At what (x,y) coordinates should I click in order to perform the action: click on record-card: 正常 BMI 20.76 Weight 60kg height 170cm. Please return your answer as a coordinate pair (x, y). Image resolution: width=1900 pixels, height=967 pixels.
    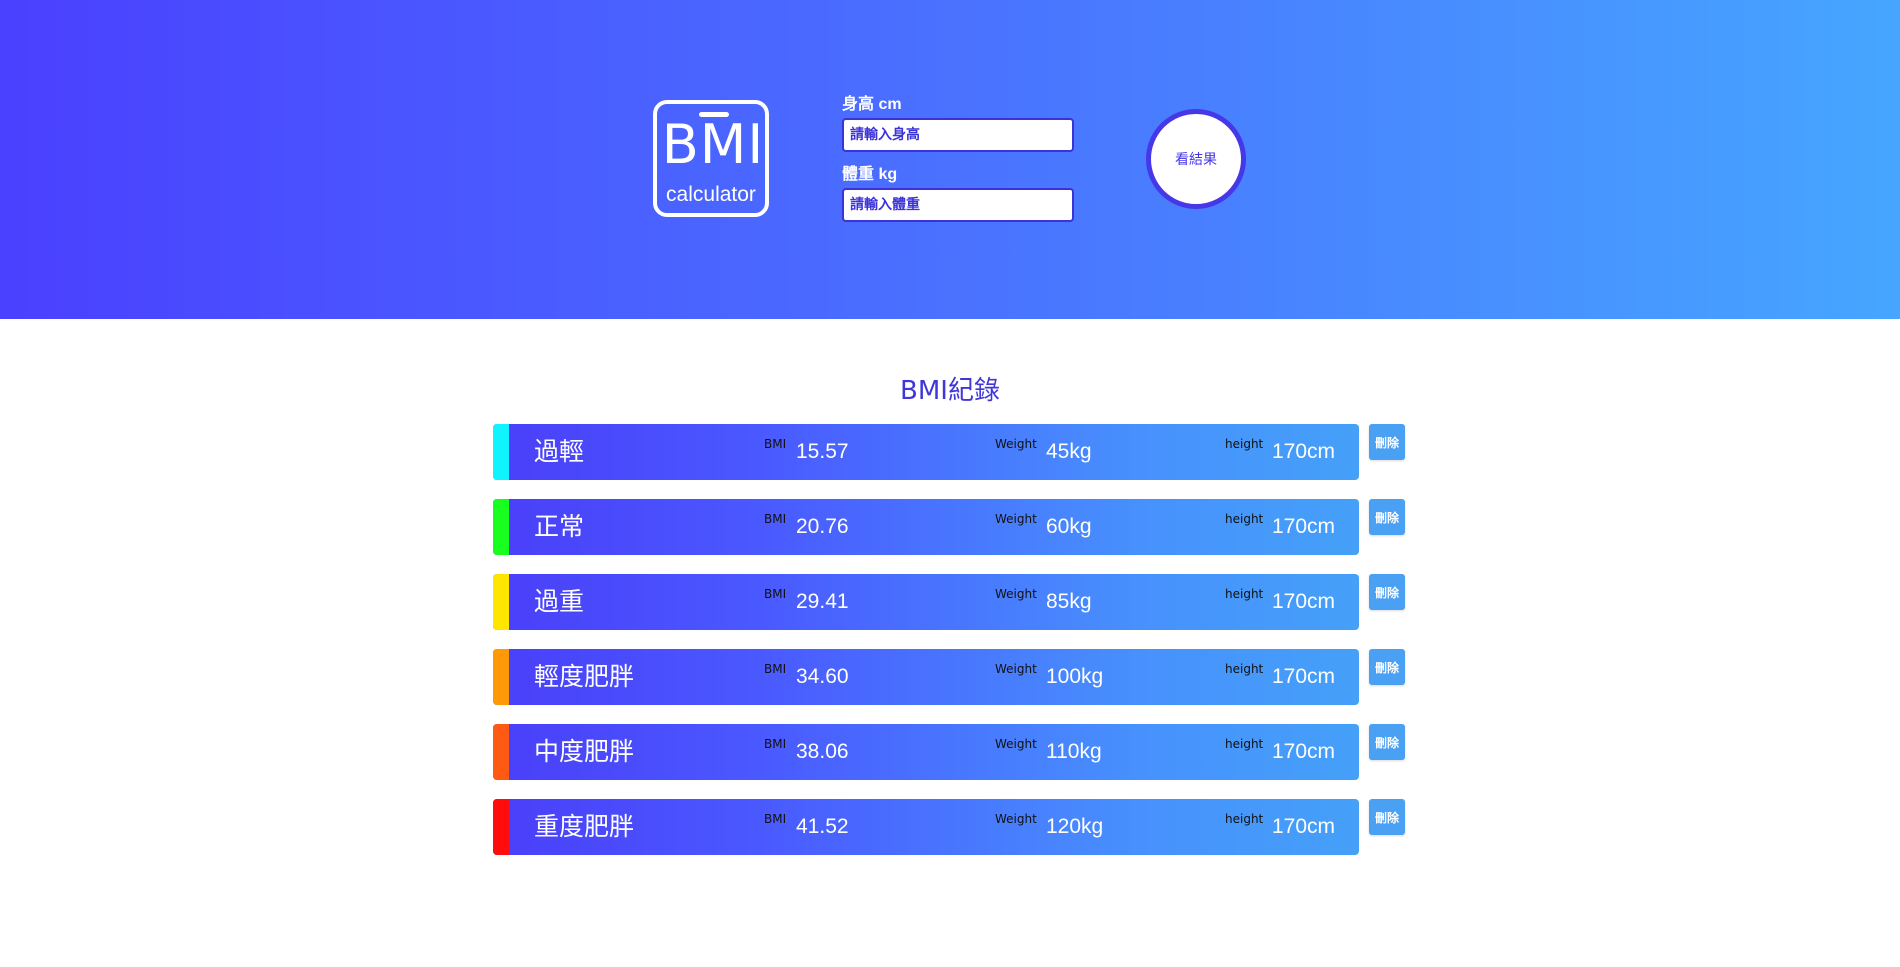
    Looking at the image, I should click on (926, 527).